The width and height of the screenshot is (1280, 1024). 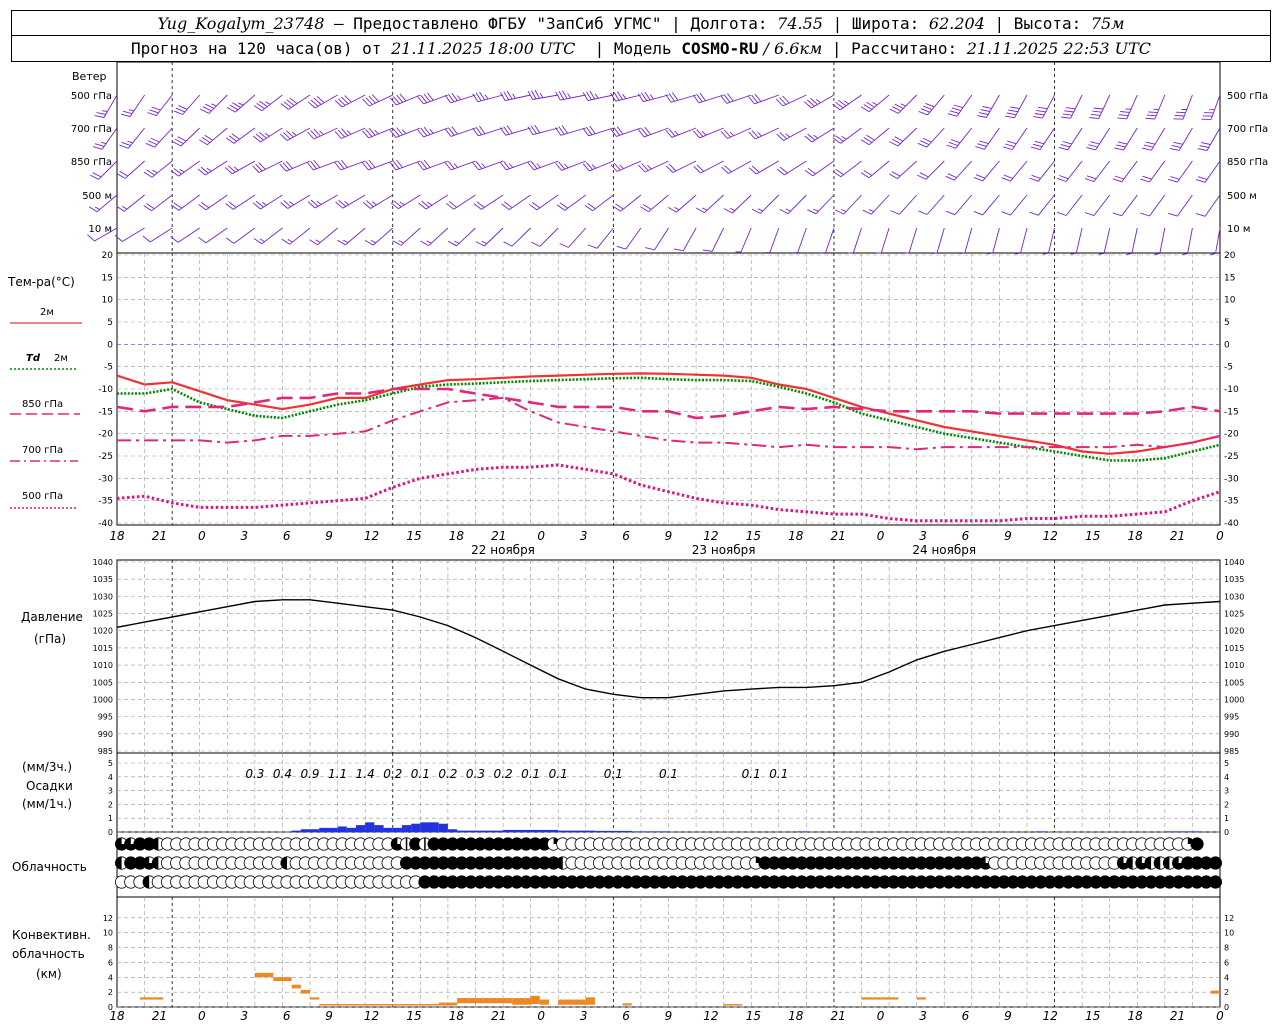 I want to click on pressure-ytick-right: 1000, so click(x=1234, y=699).